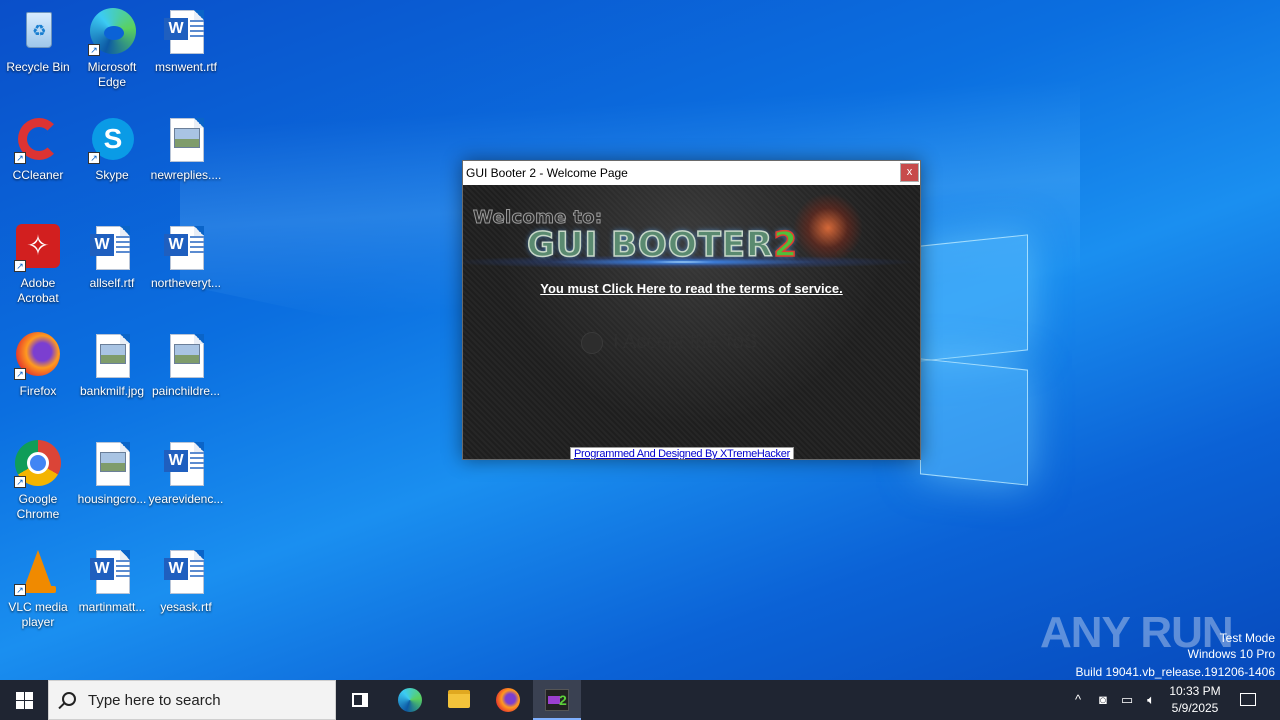 The width and height of the screenshot is (1280, 720). Describe the element at coordinates (192, 700) in the screenshot. I see `taskbar-search-box: Type here to search` at that location.